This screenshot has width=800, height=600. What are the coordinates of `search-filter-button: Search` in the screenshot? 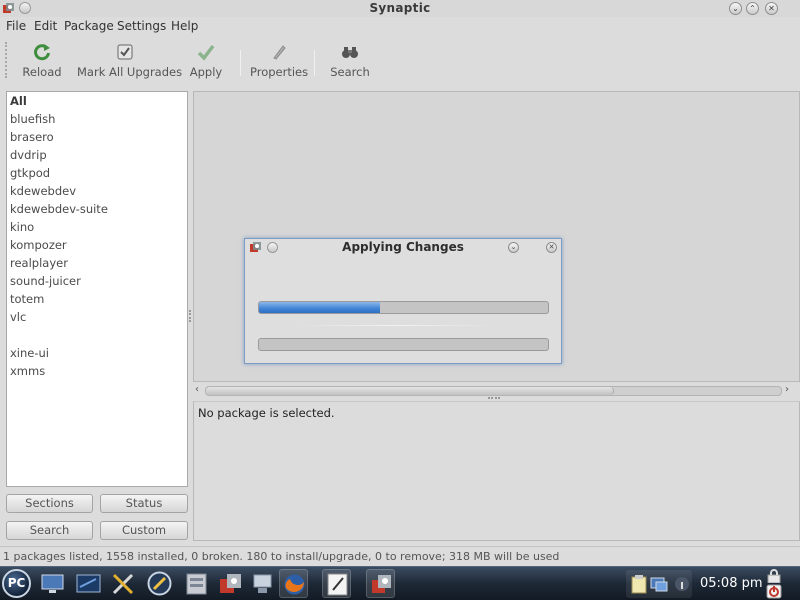 It's located at (49, 530).